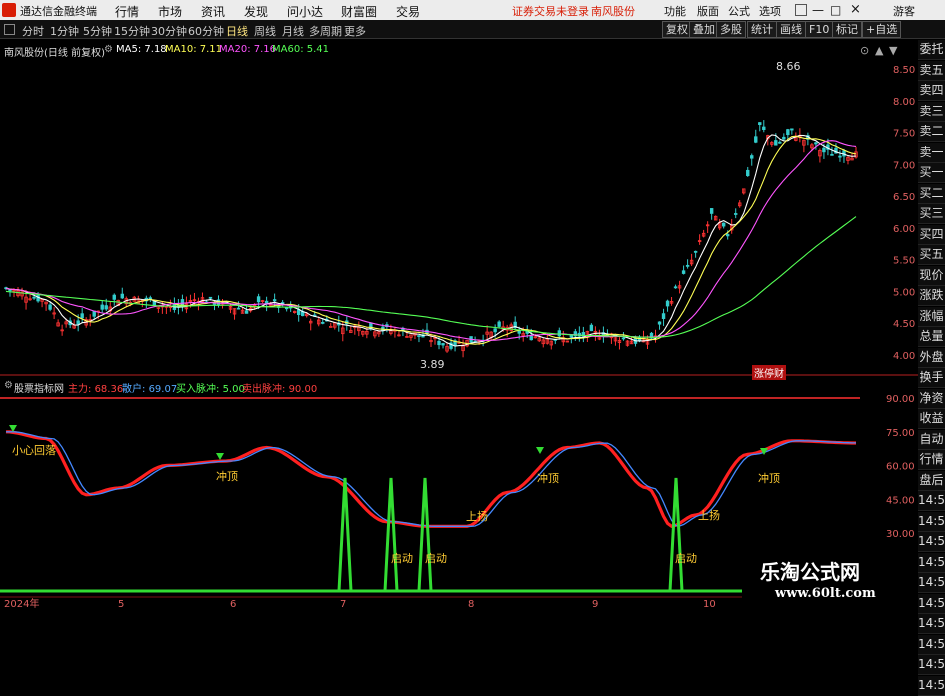 Image resolution: width=945 pixels, height=696 pixels. I want to click on menu-market: 市场, so click(170, 11).